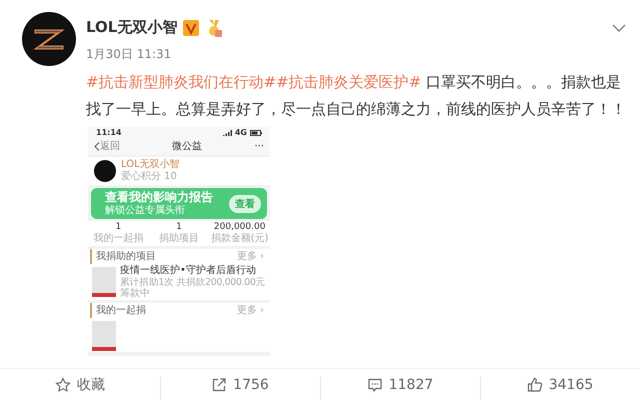  Describe the element at coordinates (63, 385) in the screenshot. I see `star-icon` at that location.